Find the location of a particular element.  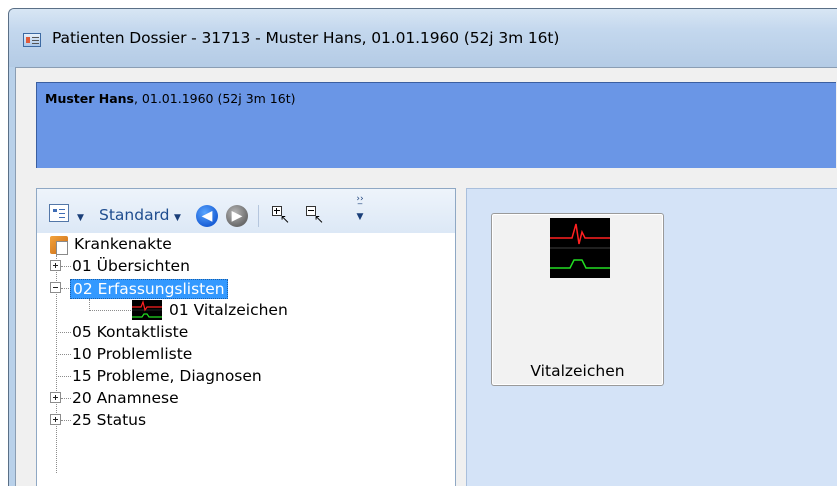

patient-name-line: Muster Hans, 01.01.1960 (52j 3m 16t) is located at coordinates (170, 98).